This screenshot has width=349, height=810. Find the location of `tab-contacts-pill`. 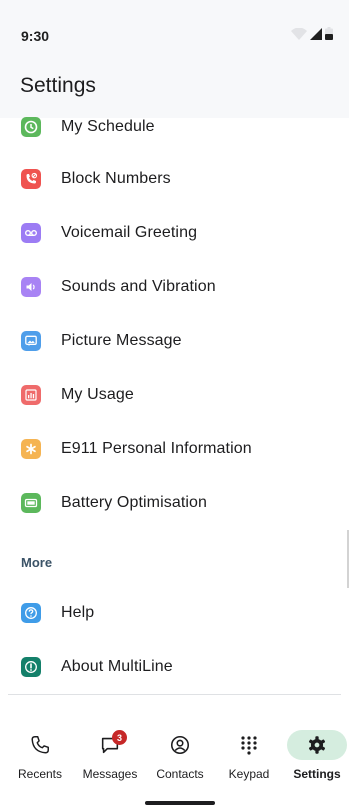

tab-contacts-pill is located at coordinates (180, 745).